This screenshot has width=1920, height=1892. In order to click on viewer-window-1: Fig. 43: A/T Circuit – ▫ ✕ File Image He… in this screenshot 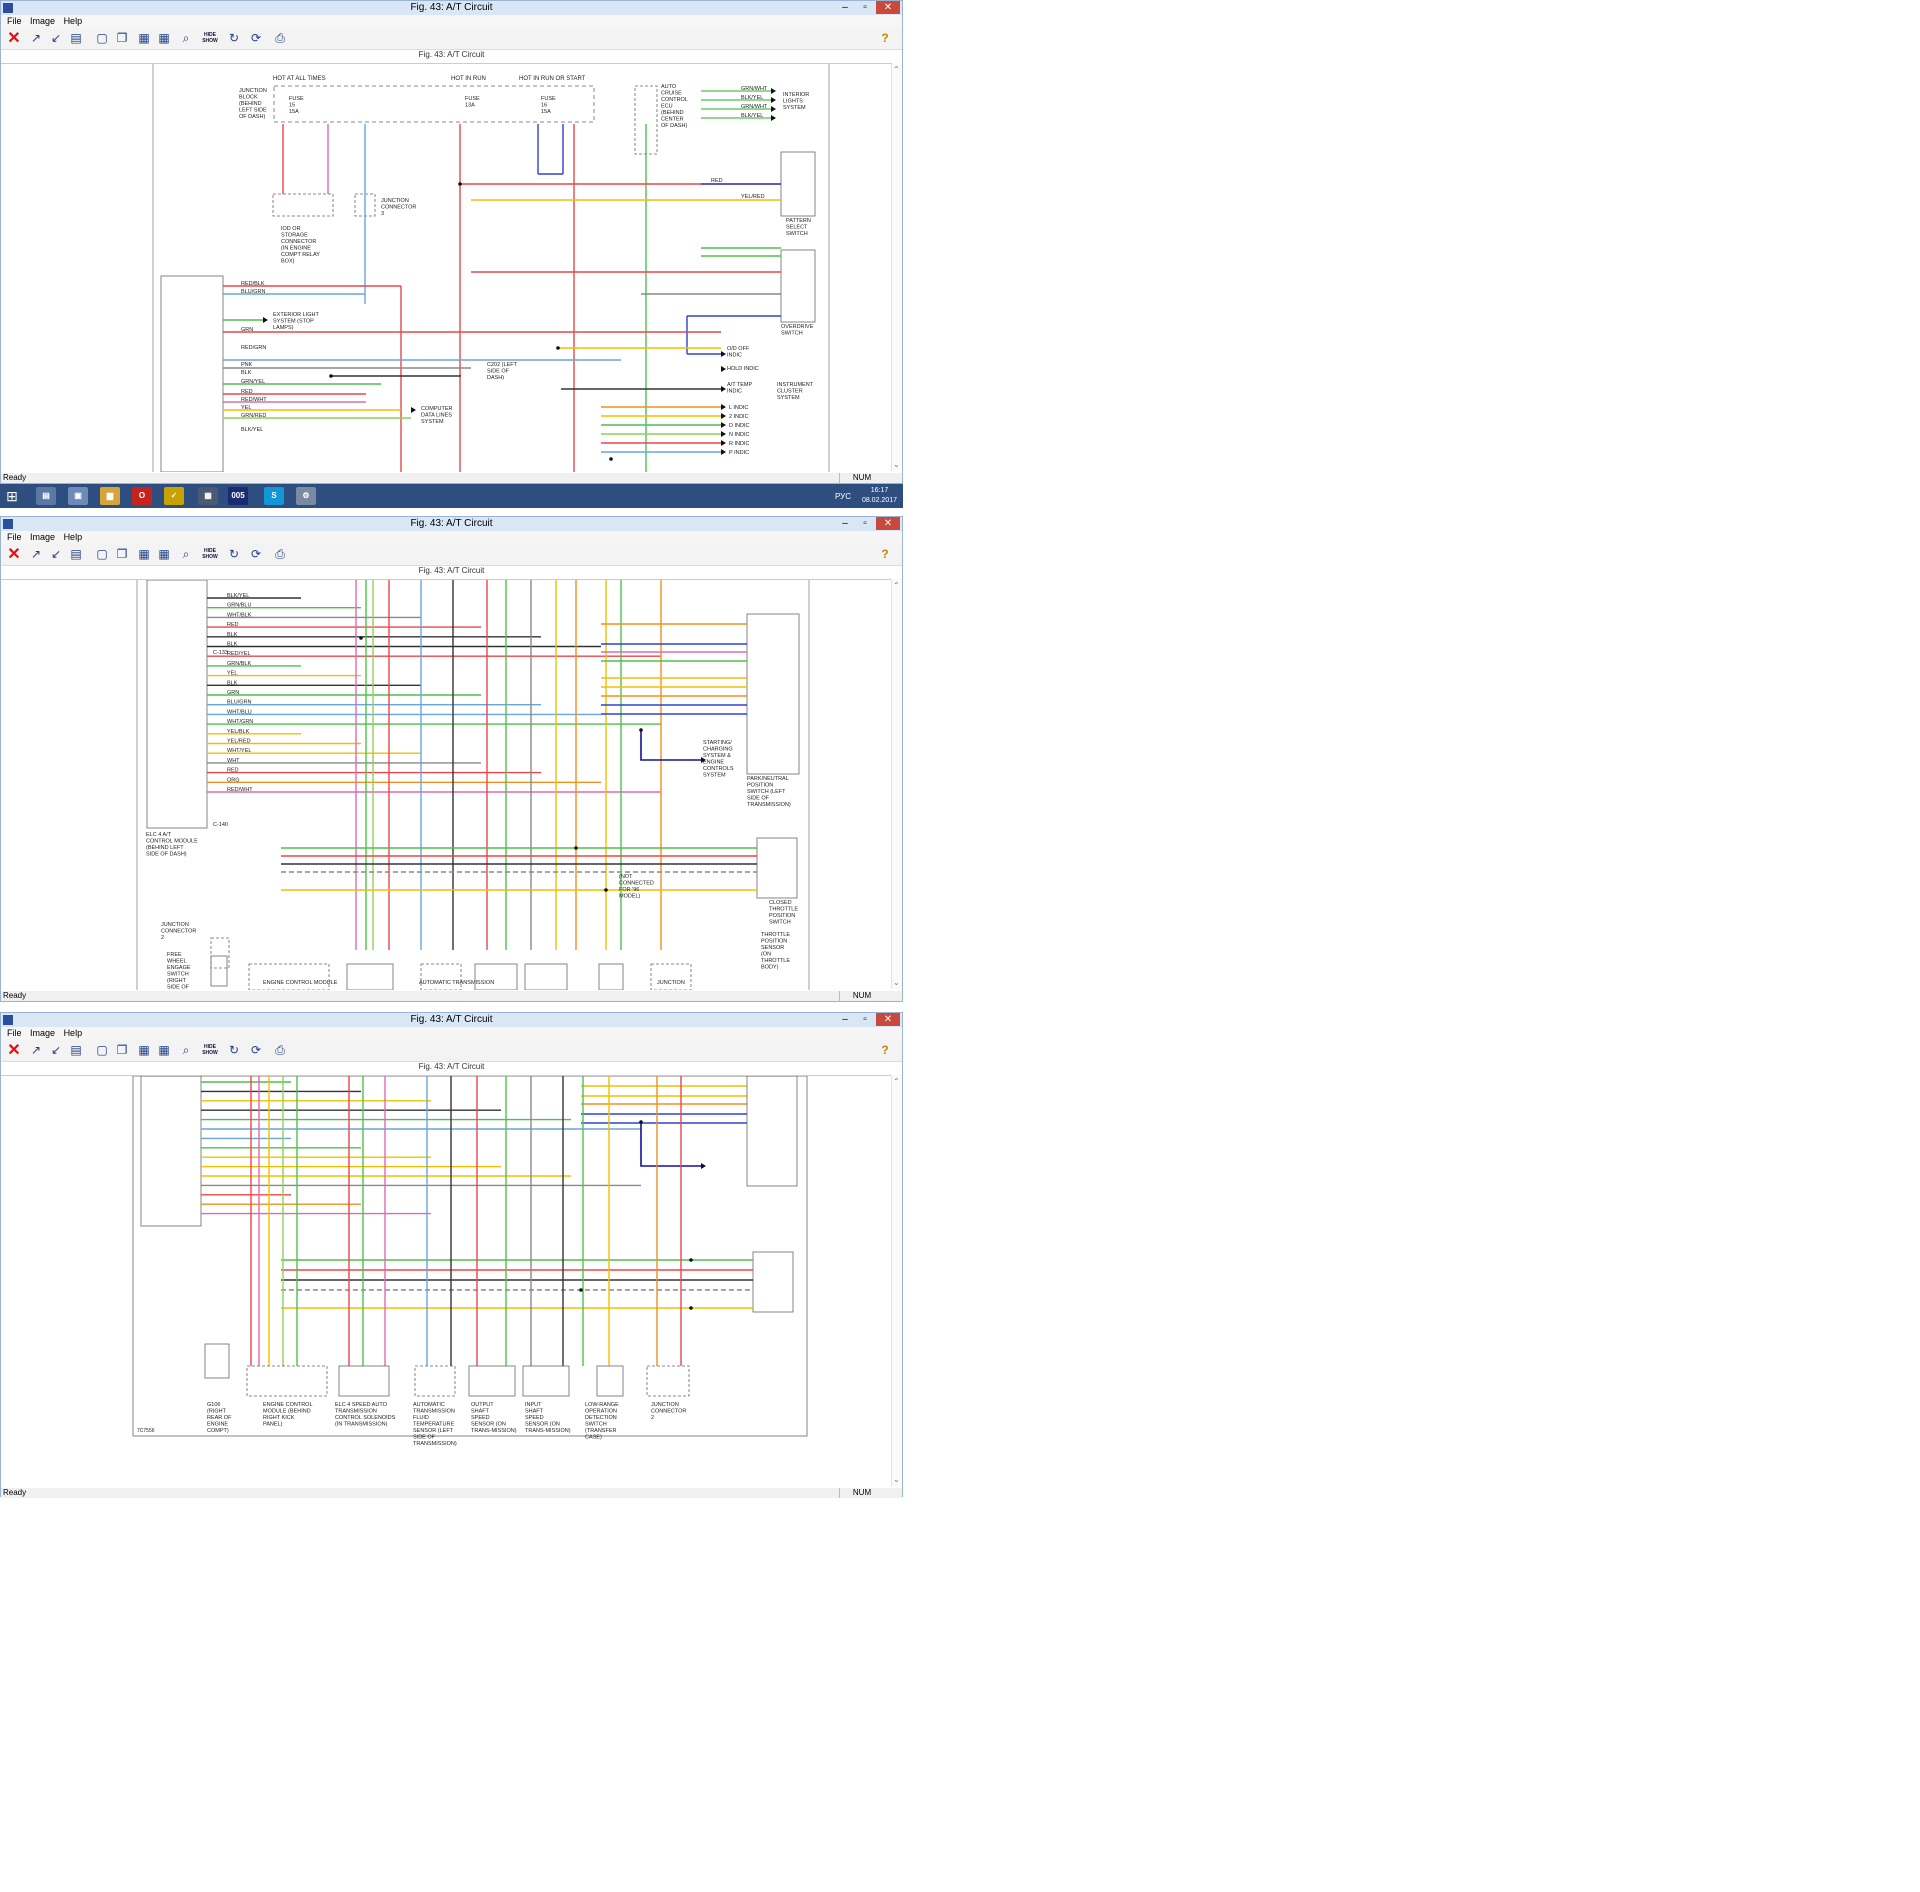, I will do `click(451, 242)`.